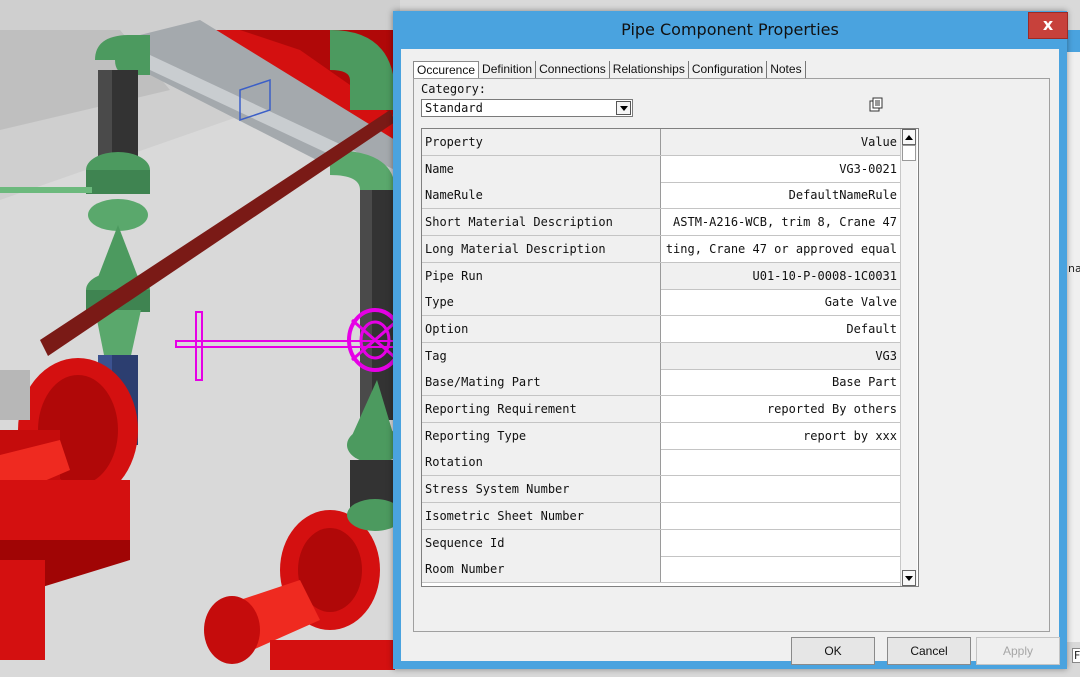  I want to click on close-icon: x, so click(1048, 24).